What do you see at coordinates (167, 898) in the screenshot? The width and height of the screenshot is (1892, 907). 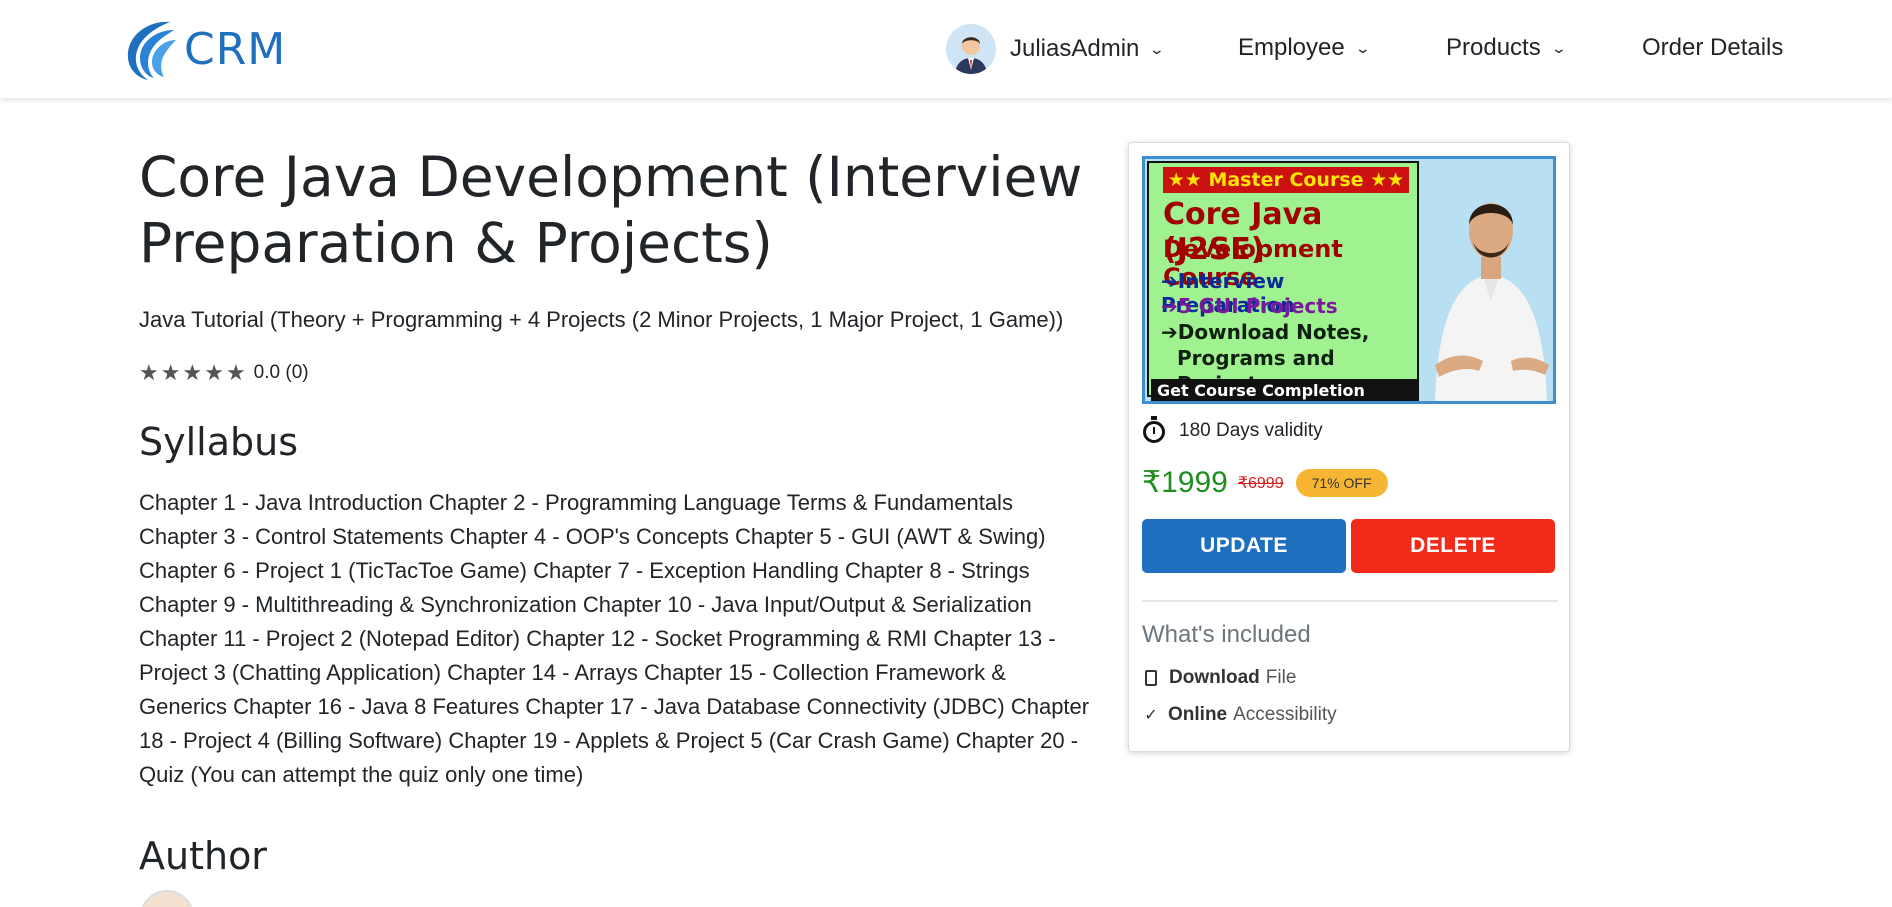 I see `author-avatar` at bounding box center [167, 898].